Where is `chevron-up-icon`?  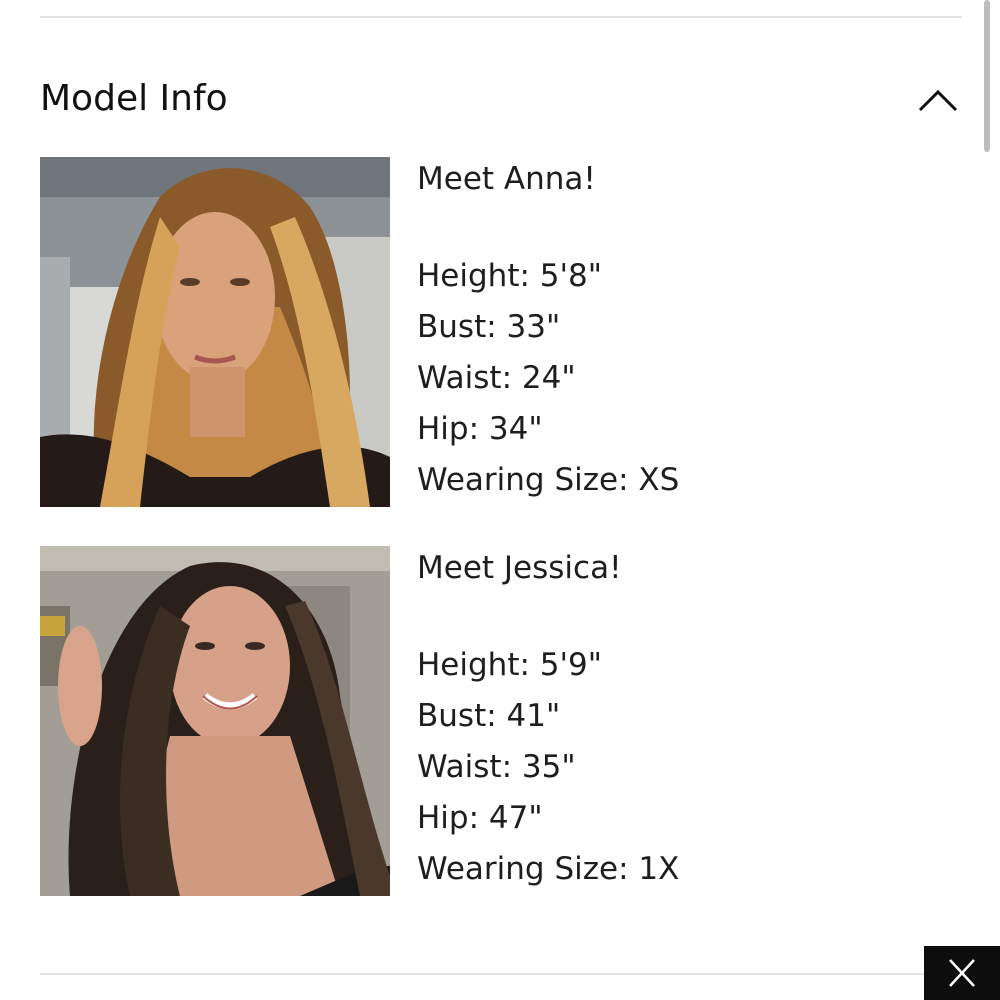
chevron-up-icon is located at coordinates (938, 100).